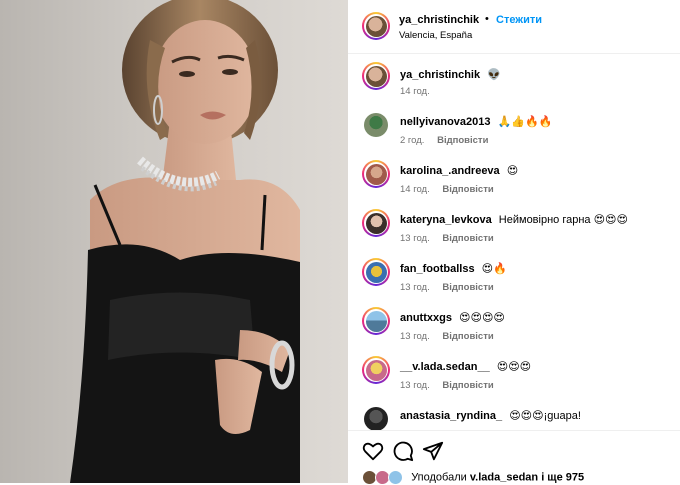 The image size is (680, 485). Describe the element at coordinates (373, 451) in the screenshot. I see `heart-icon` at that location.